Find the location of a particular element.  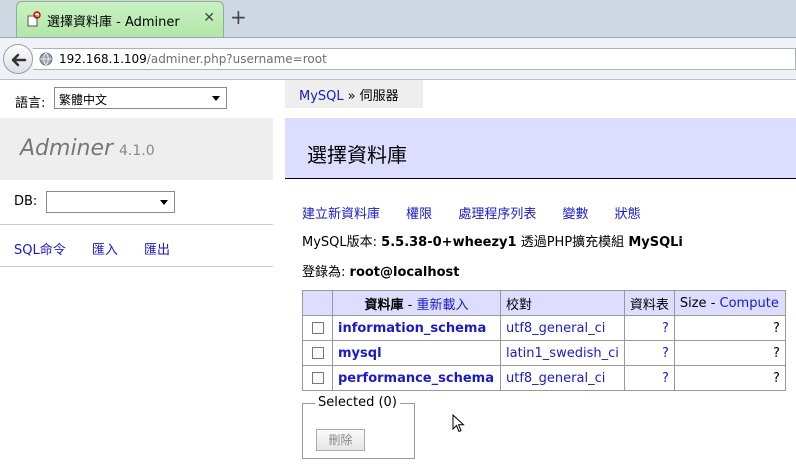

address-bar: 192.168.1.109/adminer.php?username=root is located at coordinates (414, 59).